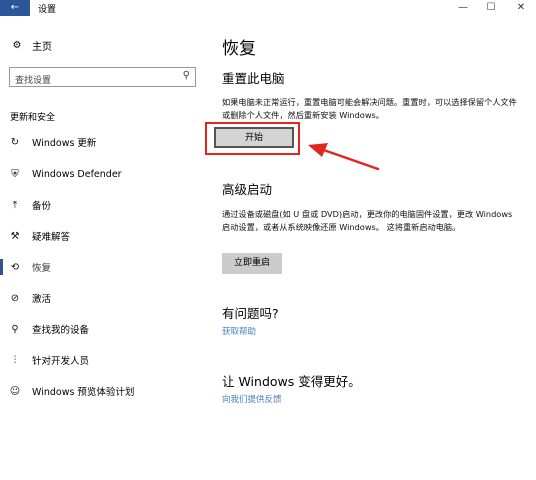 Image resolution: width=536 pixels, height=480 pixels. Describe the element at coordinates (250, 313) in the screenshot. I see `help-heading: 有问题吗?` at that location.